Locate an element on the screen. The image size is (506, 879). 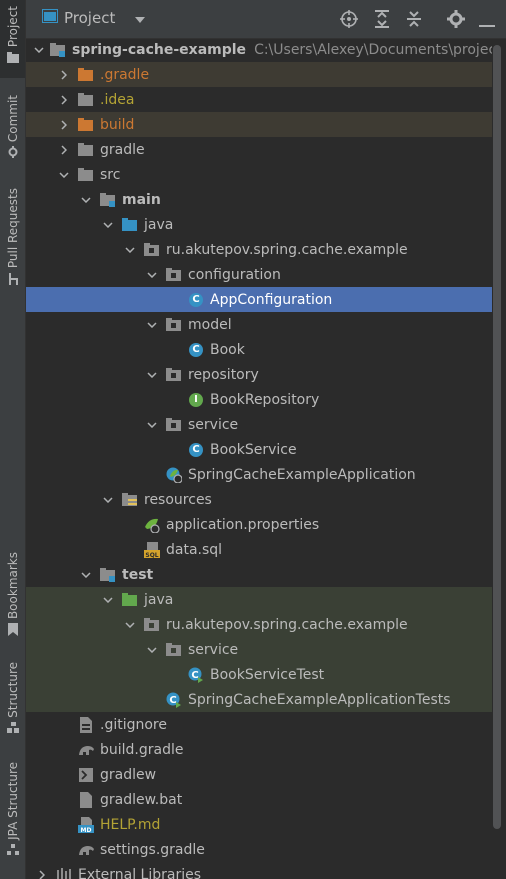
tree-row-gradlew-bat: gradlew.bat is located at coordinates (259, 799).